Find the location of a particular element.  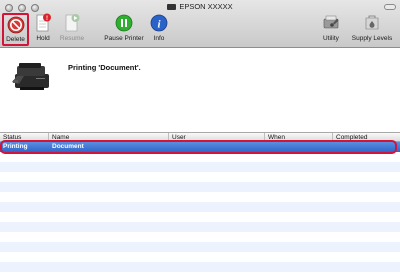

pause-label: Pause Printer is located at coordinates (124, 38).